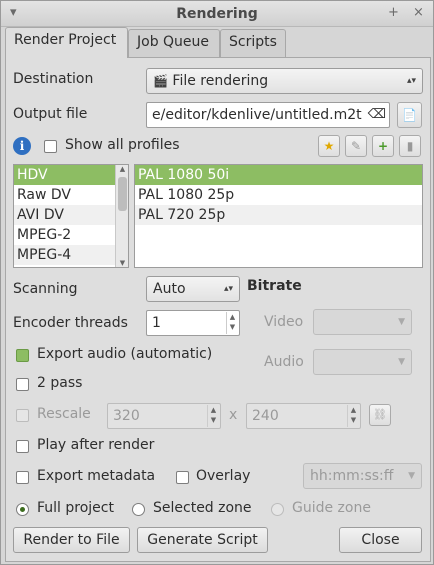  I want to click on lock-ratio-button: ⛓, so click(380, 415).